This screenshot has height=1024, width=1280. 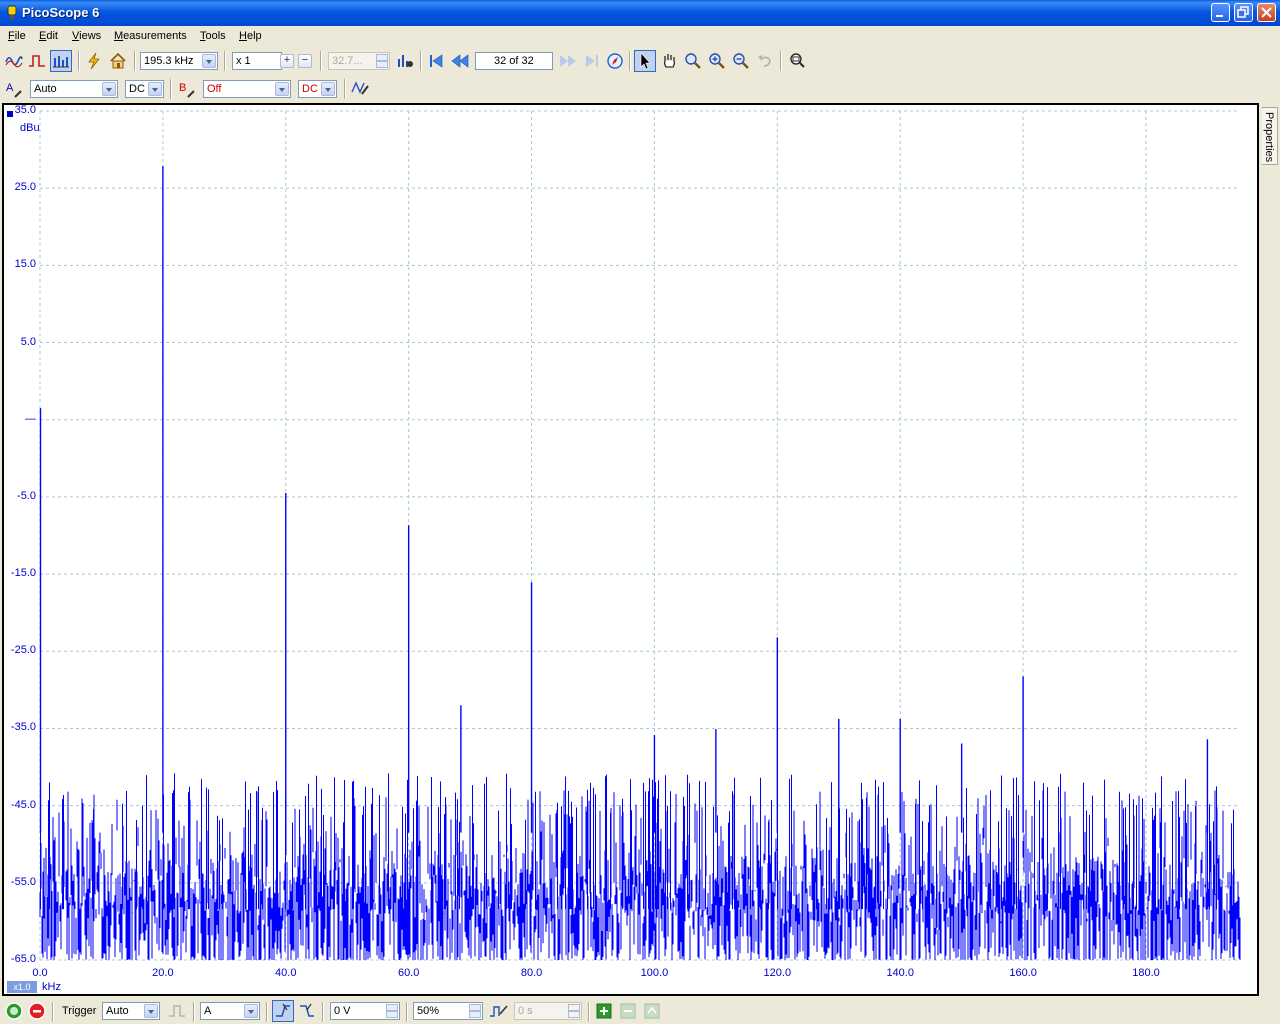 What do you see at coordinates (150, 36) in the screenshot?
I see `menu-measurements: Measurements` at bounding box center [150, 36].